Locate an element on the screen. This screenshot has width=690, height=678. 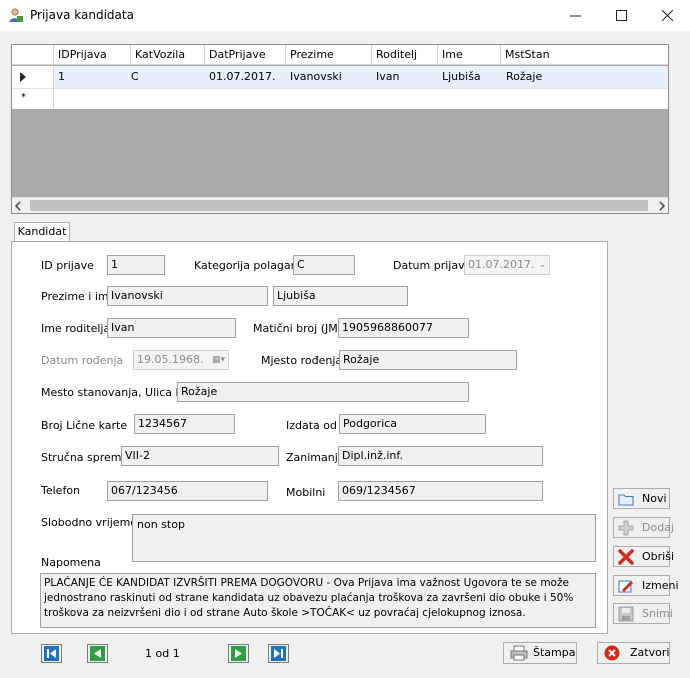
obrisi-button: Obriši is located at coordinates (643, 556).